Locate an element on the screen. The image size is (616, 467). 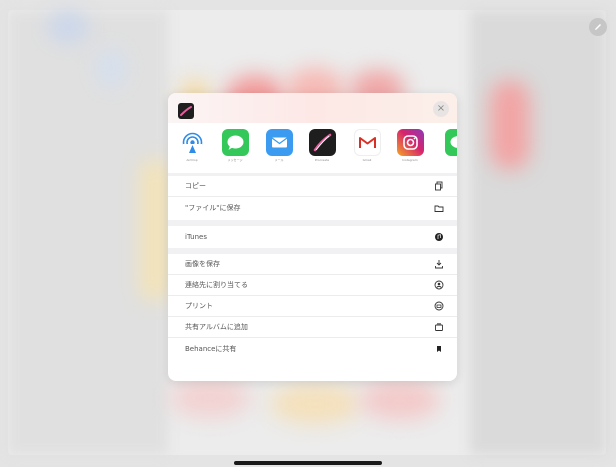
share-app-gmail: Gmail is located at coordinates (367, 150).